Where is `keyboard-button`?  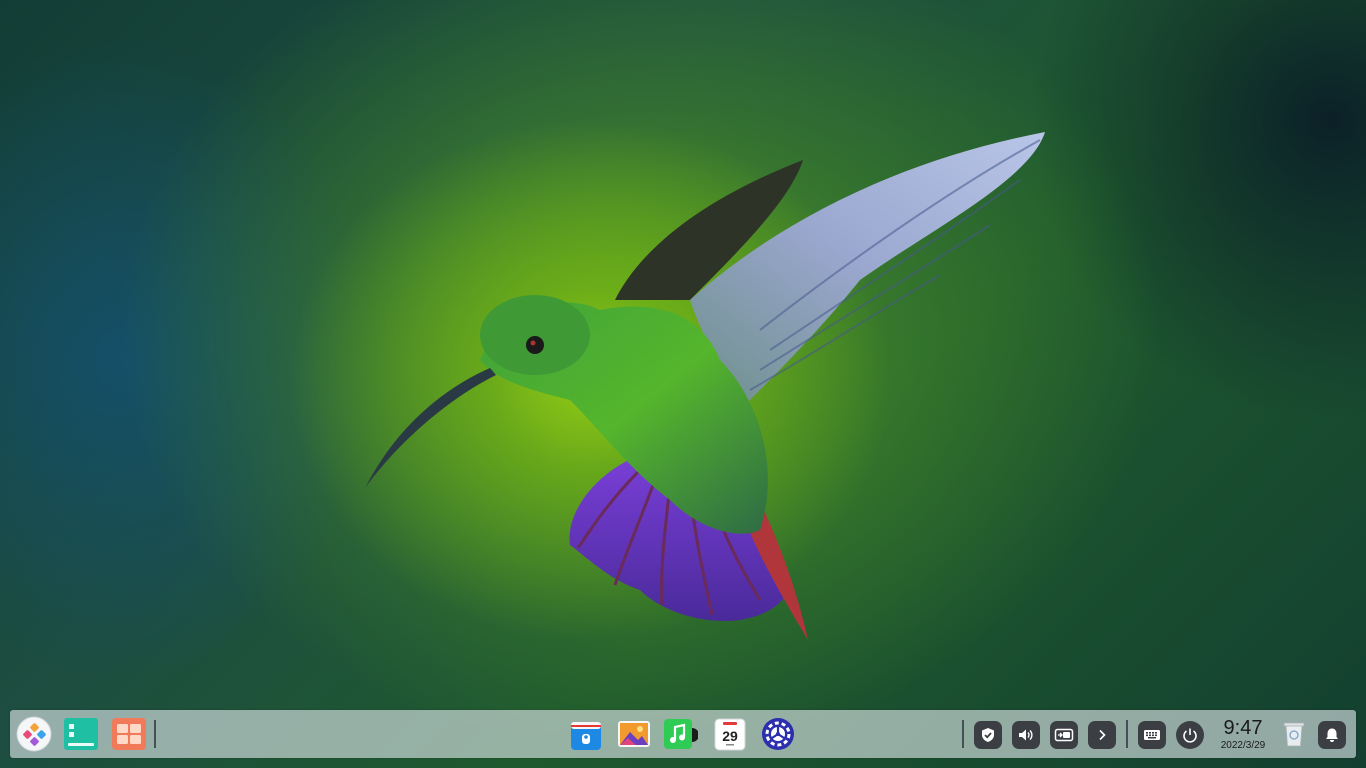
keyboard-button is located at coordinates (1152, 735).